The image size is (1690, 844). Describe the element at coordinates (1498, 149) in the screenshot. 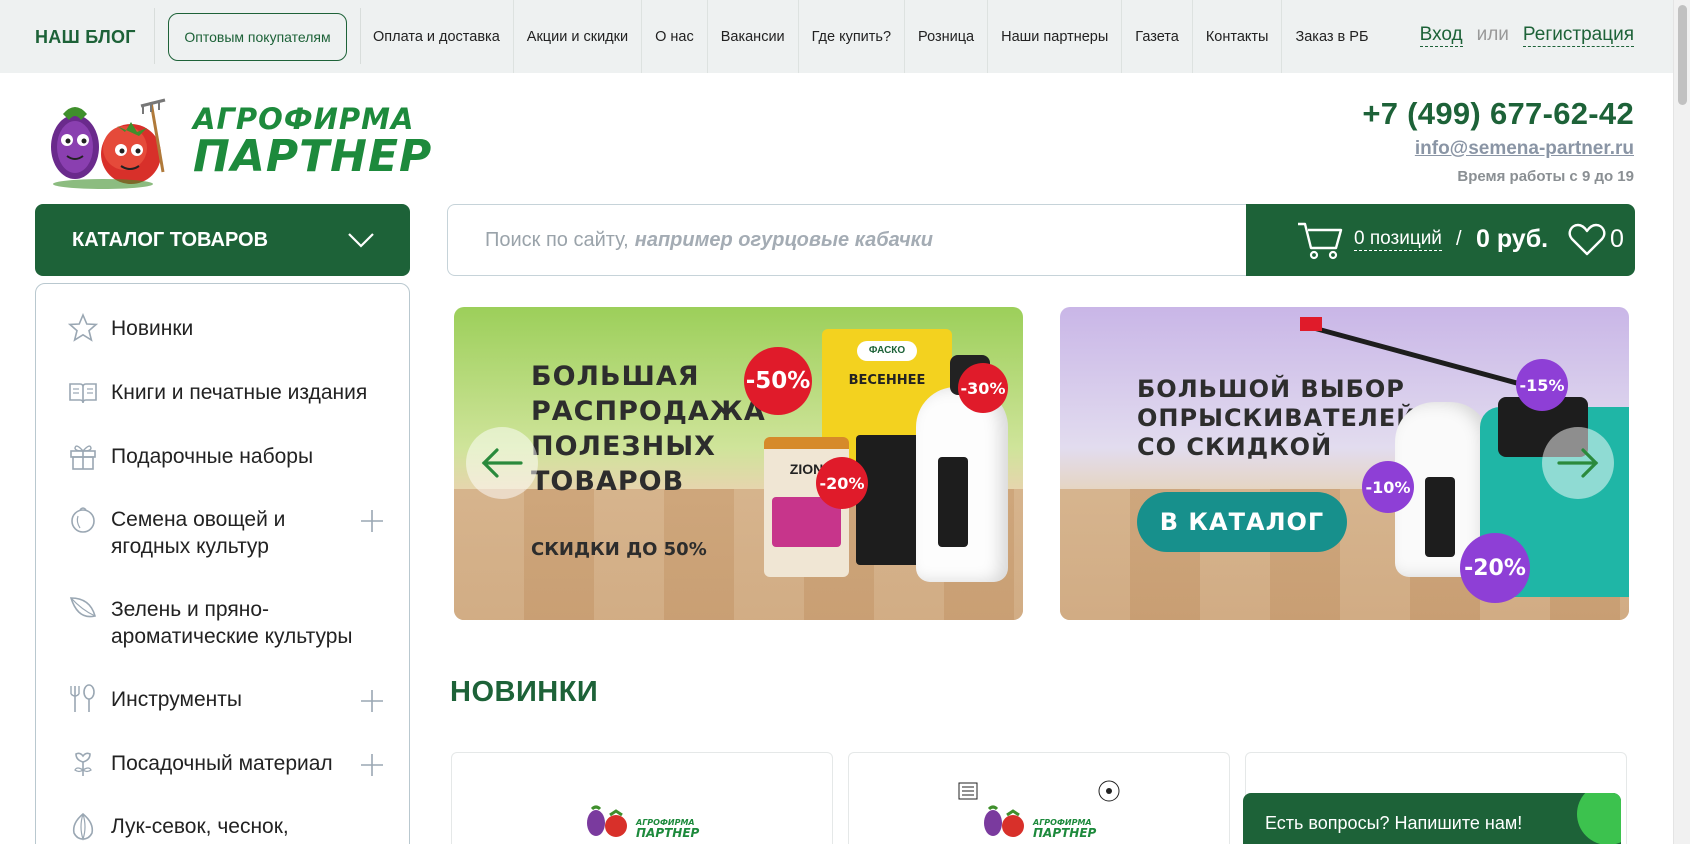

I see `email-link: info@semena-partner.ru` at that location.